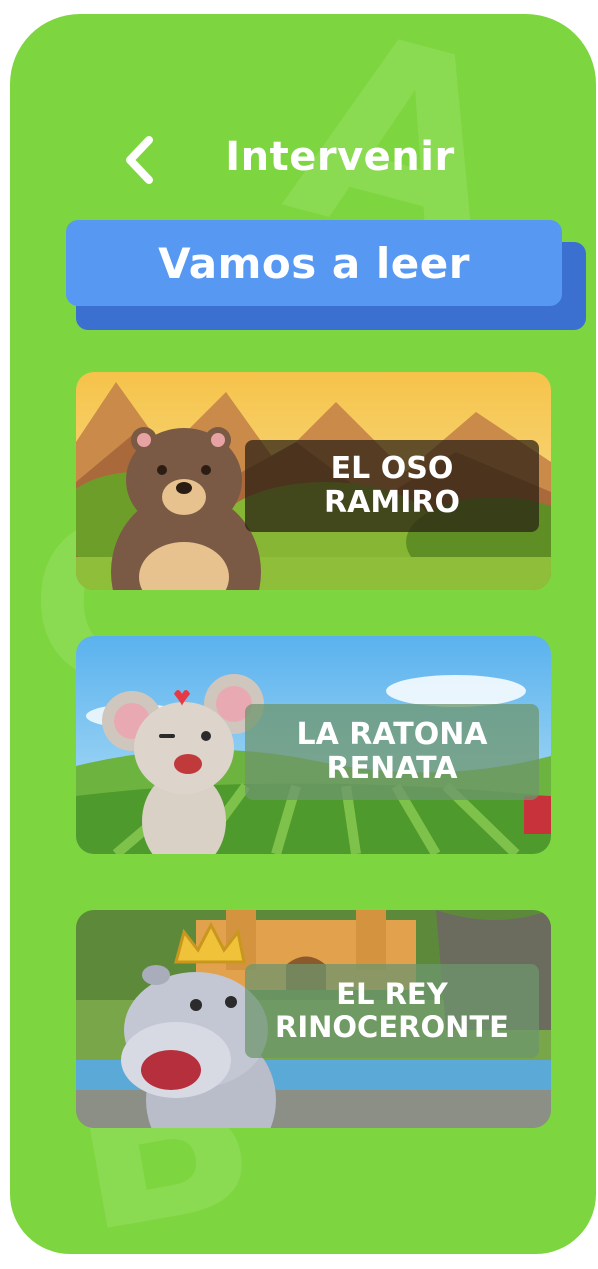  What do you see at coordinates (392, 768) in the screenshot?
I see `story-title-line2: RENATA` at bounding box center [392, 768].